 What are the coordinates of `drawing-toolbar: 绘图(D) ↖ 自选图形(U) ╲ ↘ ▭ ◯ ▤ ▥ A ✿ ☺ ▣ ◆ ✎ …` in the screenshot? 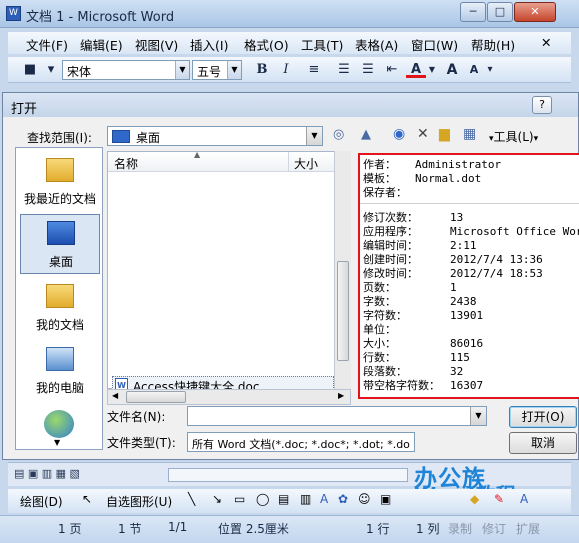 It's located at (289, 501).